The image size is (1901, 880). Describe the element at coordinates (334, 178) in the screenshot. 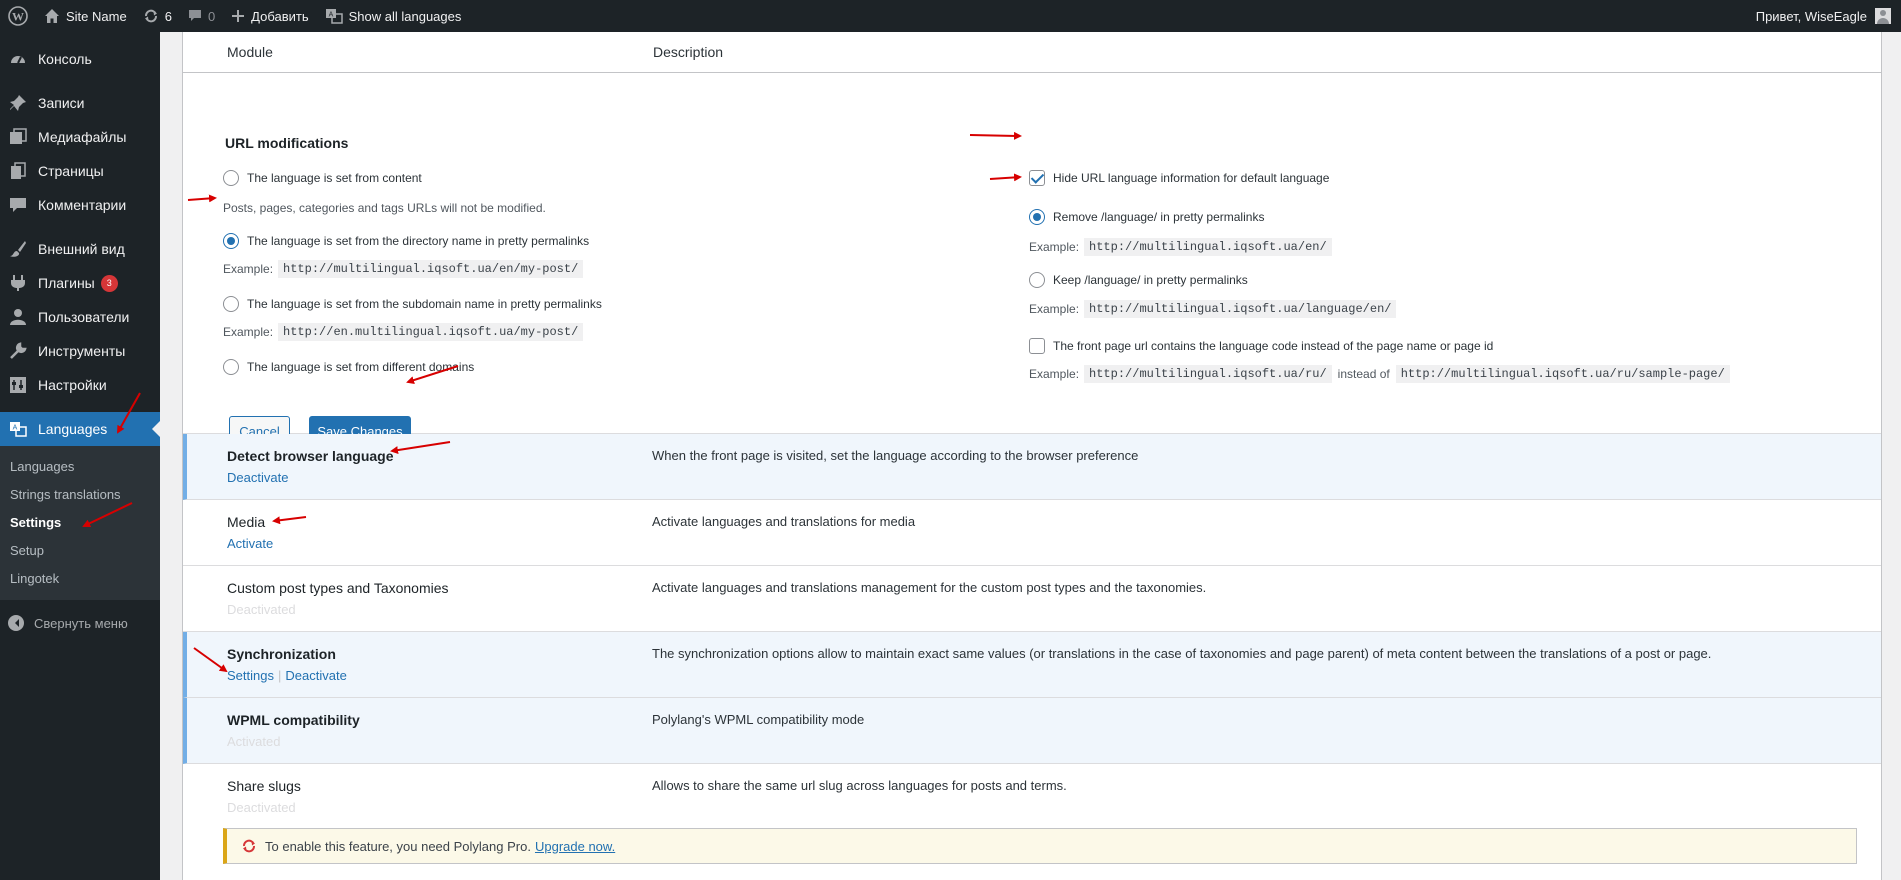

I see `option-label: The language is set from content` at that location.